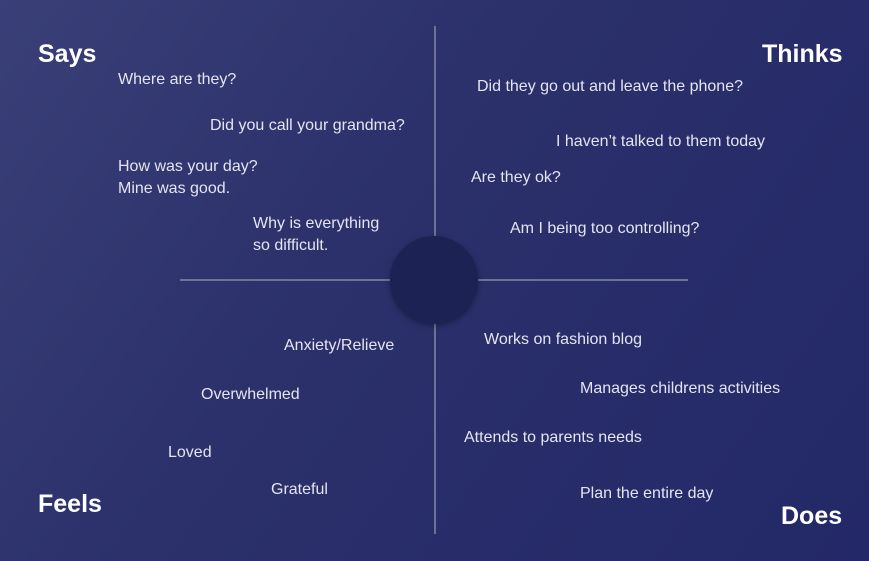  I want to click on center-circle, so click(434, 280).